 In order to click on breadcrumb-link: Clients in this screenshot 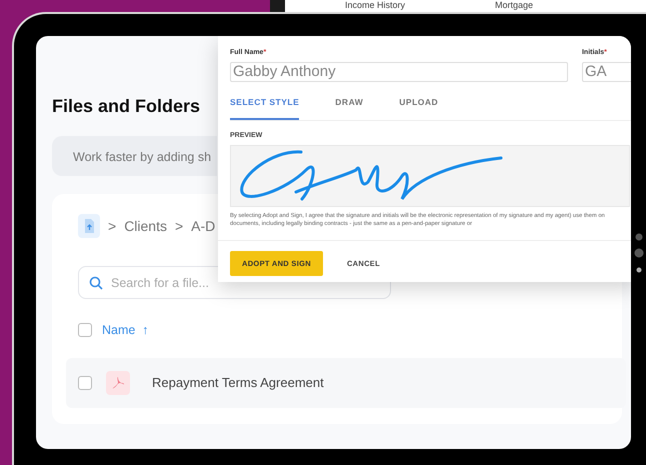, I will do `click(145, 226)`.